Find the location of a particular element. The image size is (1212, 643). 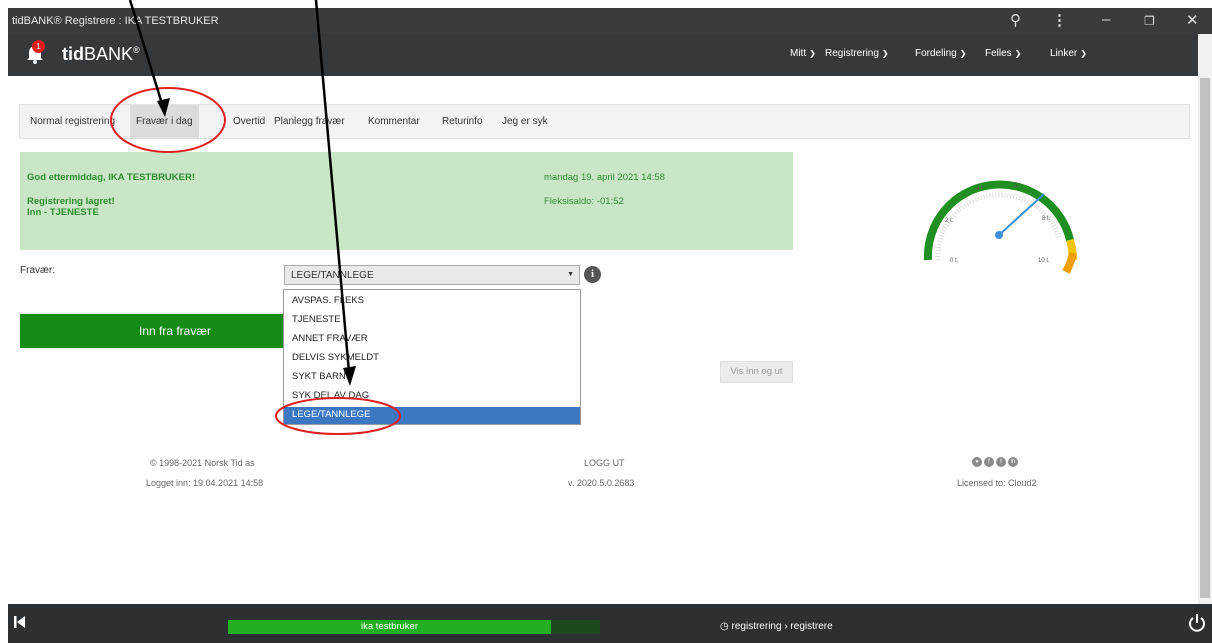

dropdown-option: SYKT BARN is located at coordinates (432, 377).